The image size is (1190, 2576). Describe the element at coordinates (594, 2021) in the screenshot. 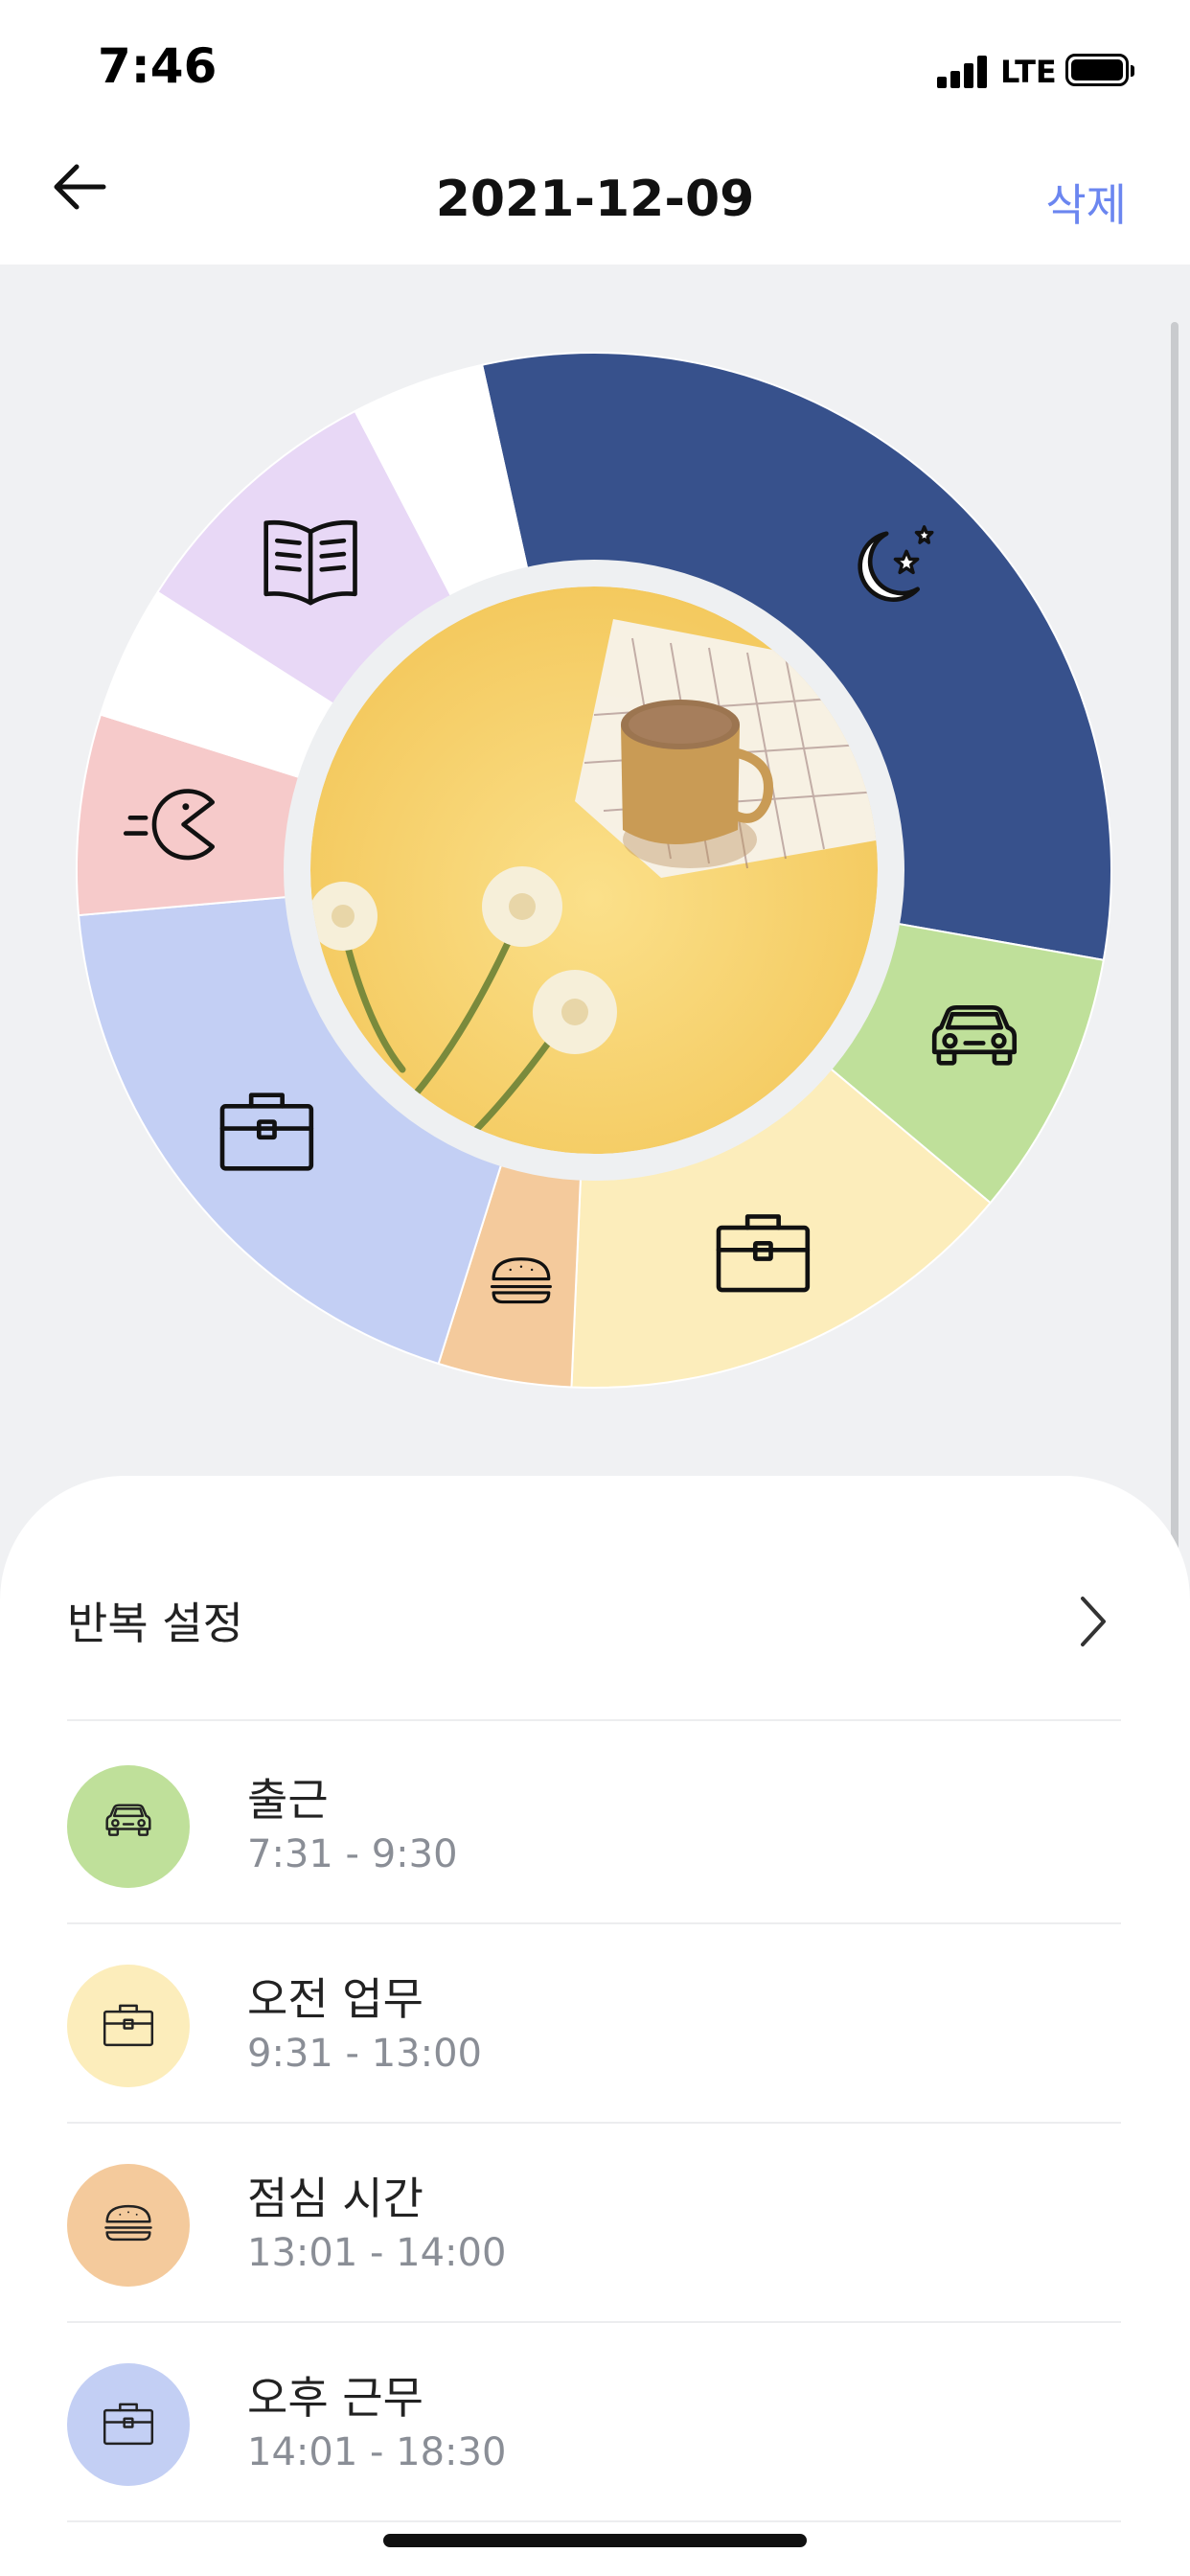

I see `schedule-item: 오전 업무 9:31 - 13:00` at that location.